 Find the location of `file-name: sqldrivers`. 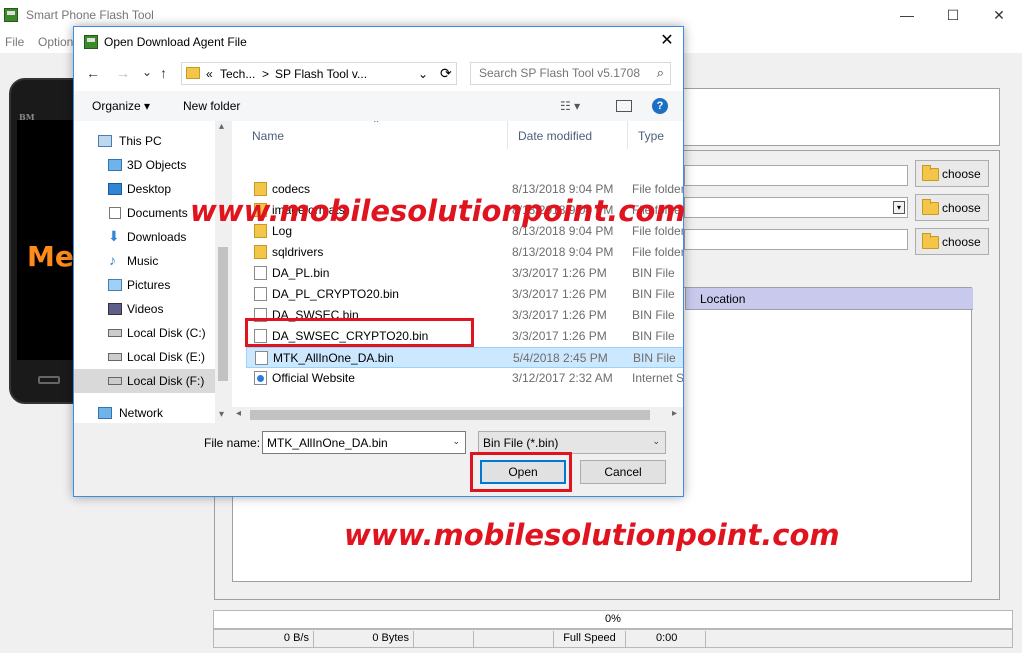

file-name: sqldrivers is located at coordinates (298, 252).